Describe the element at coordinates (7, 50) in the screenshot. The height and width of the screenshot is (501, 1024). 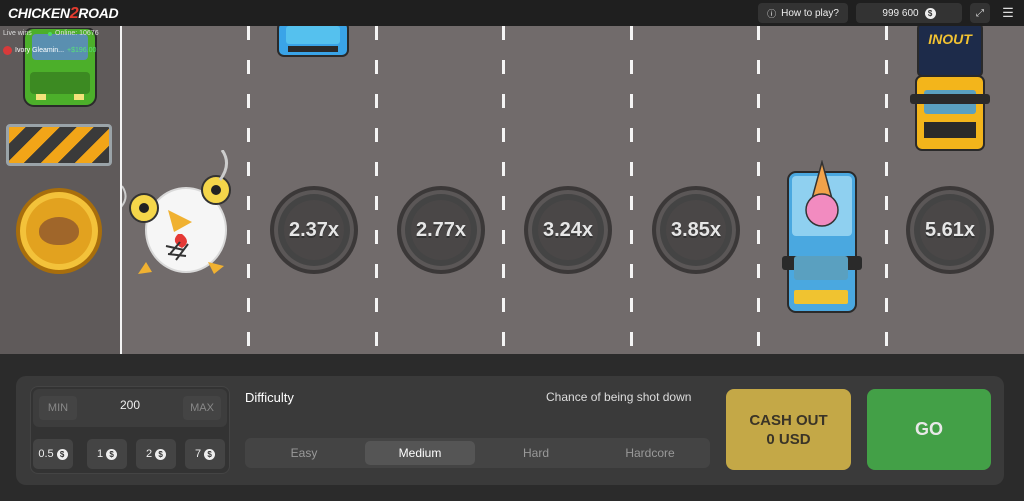
I see `avatar` at that location.